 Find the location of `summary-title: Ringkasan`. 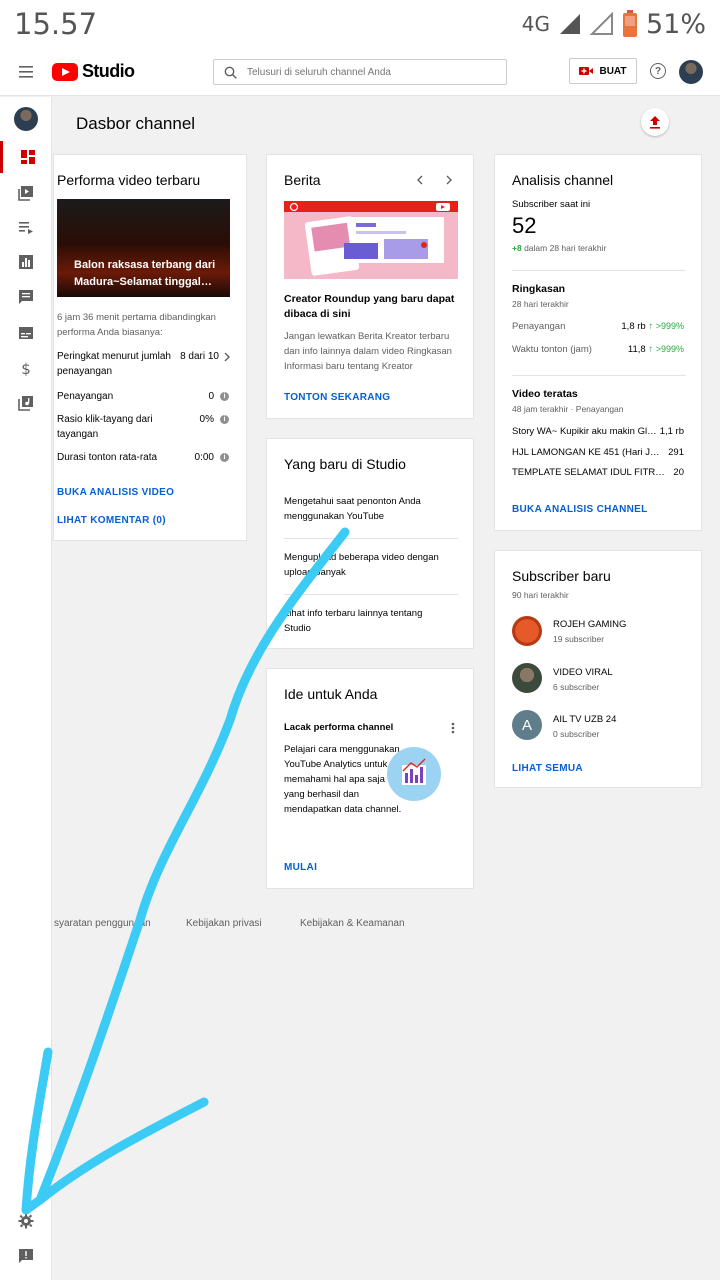

summary-title: Ringkasan is located at coordinates (539, 289).